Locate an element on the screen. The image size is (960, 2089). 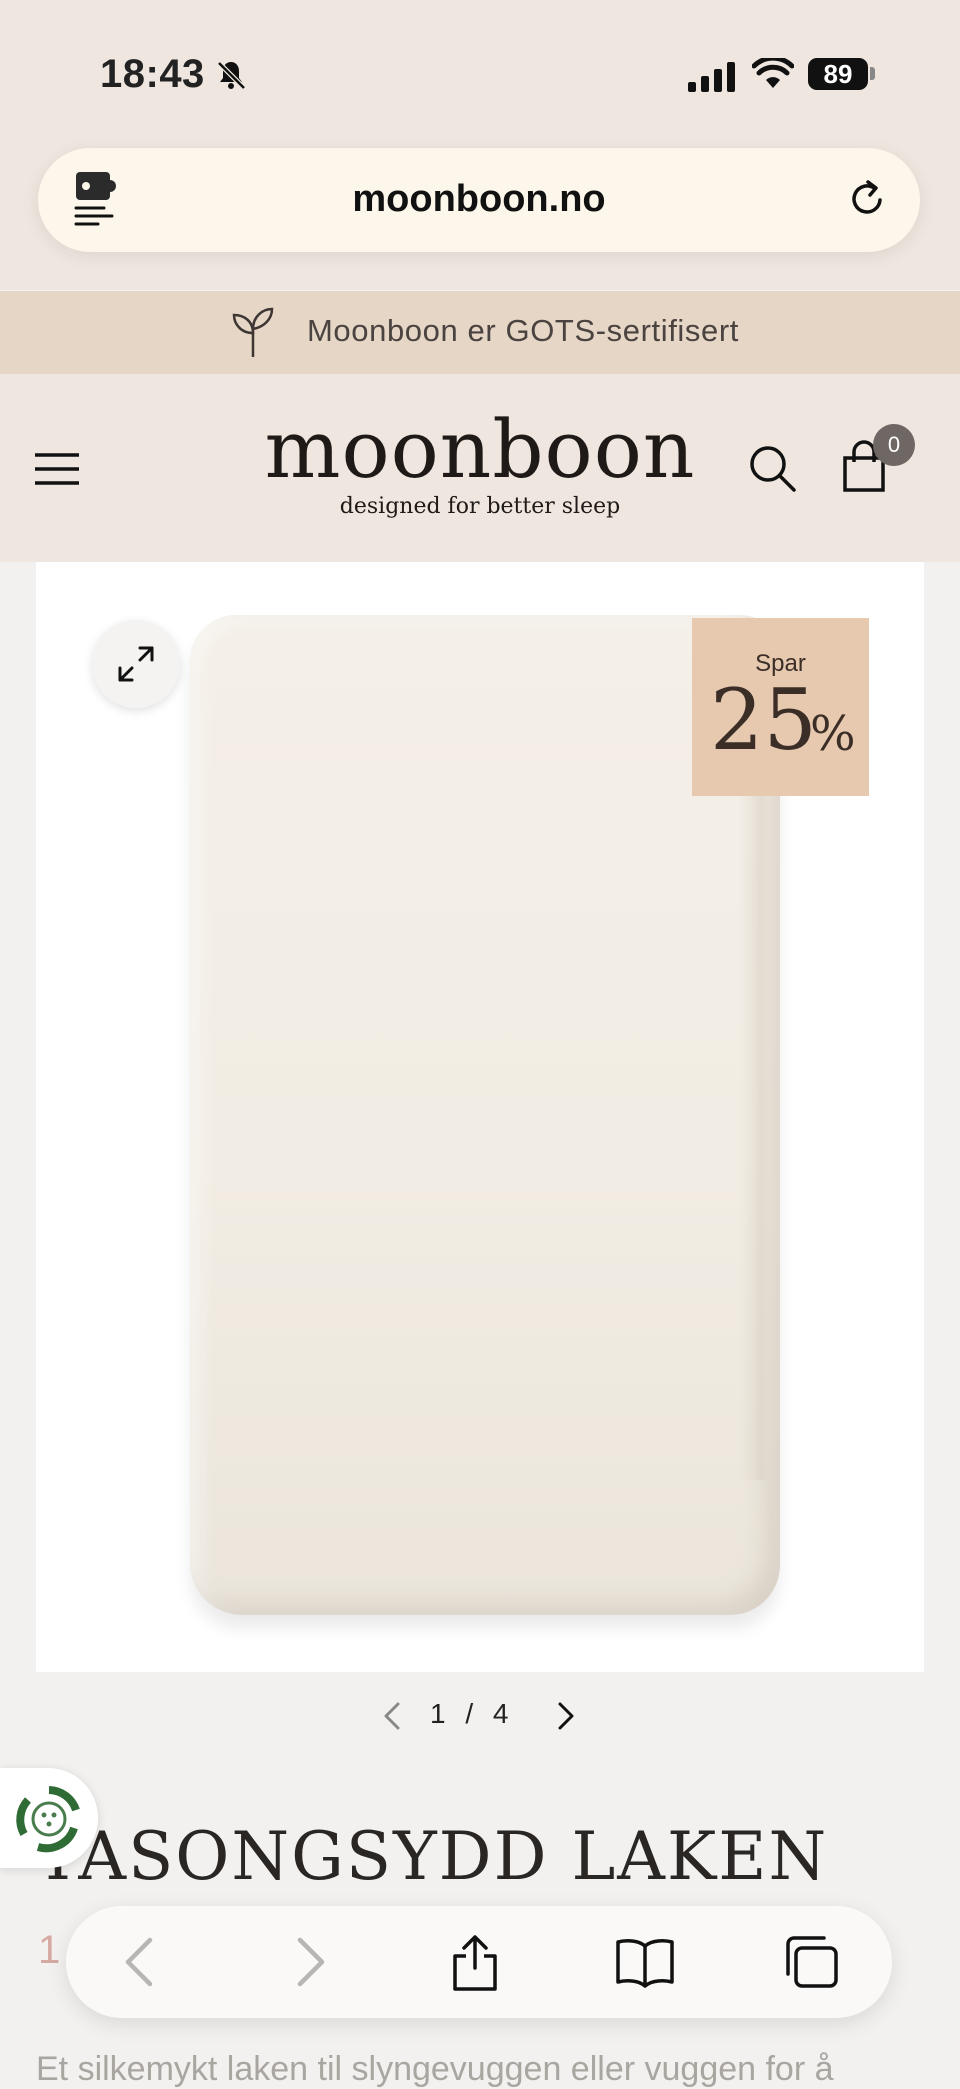
tabs-icon is located at coordinates (811, 1964).